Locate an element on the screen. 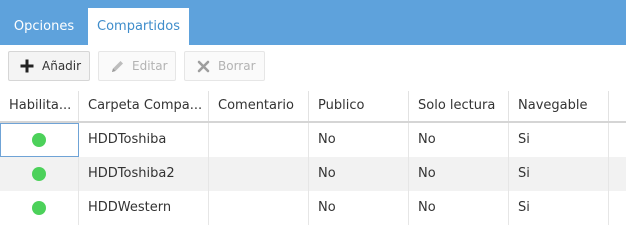  table-row: HDDToshiba2 No No Si is located at coordinates (313, 174).